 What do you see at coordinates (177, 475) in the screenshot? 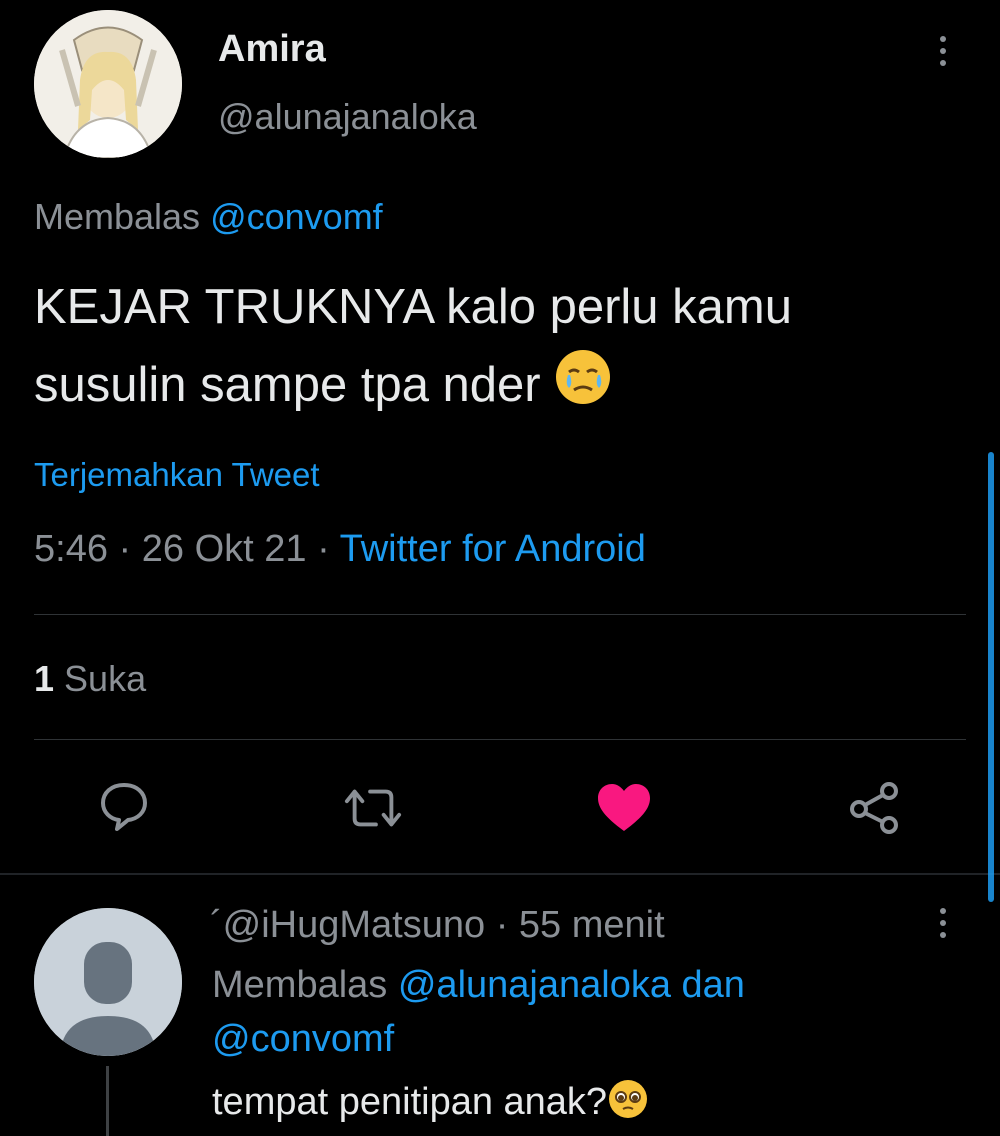
I see `translate-tweet-link: Terjemahkan Tweet` at bounding box center [177, 475].